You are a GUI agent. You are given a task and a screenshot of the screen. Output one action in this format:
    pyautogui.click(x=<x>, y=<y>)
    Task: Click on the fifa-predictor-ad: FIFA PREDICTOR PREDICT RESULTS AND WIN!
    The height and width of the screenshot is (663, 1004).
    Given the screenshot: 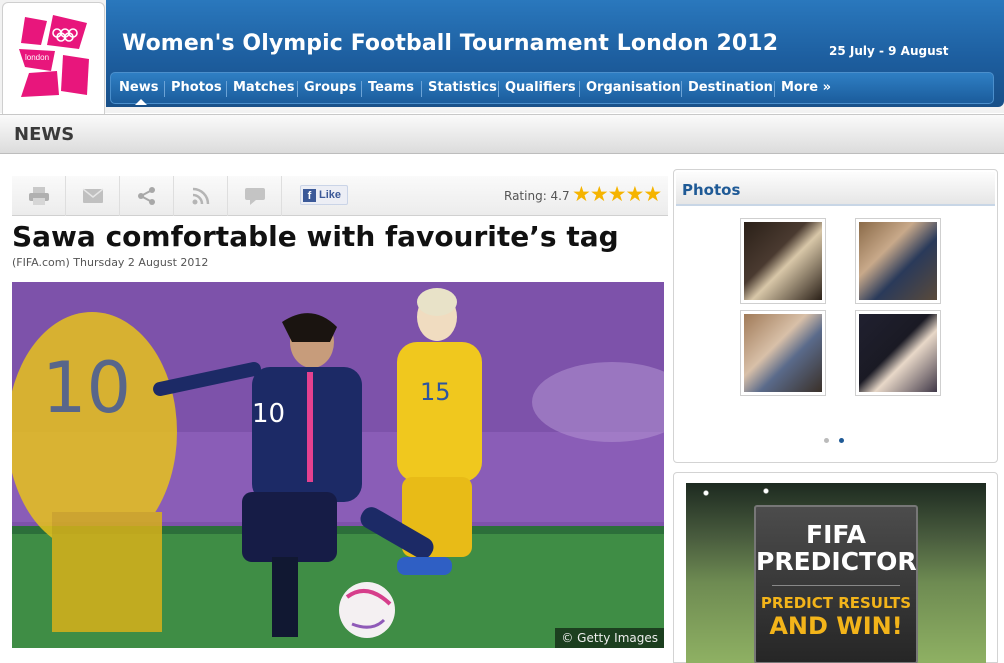 What is the action you would take?
    pyautogui.click(x=836, y=573)
    